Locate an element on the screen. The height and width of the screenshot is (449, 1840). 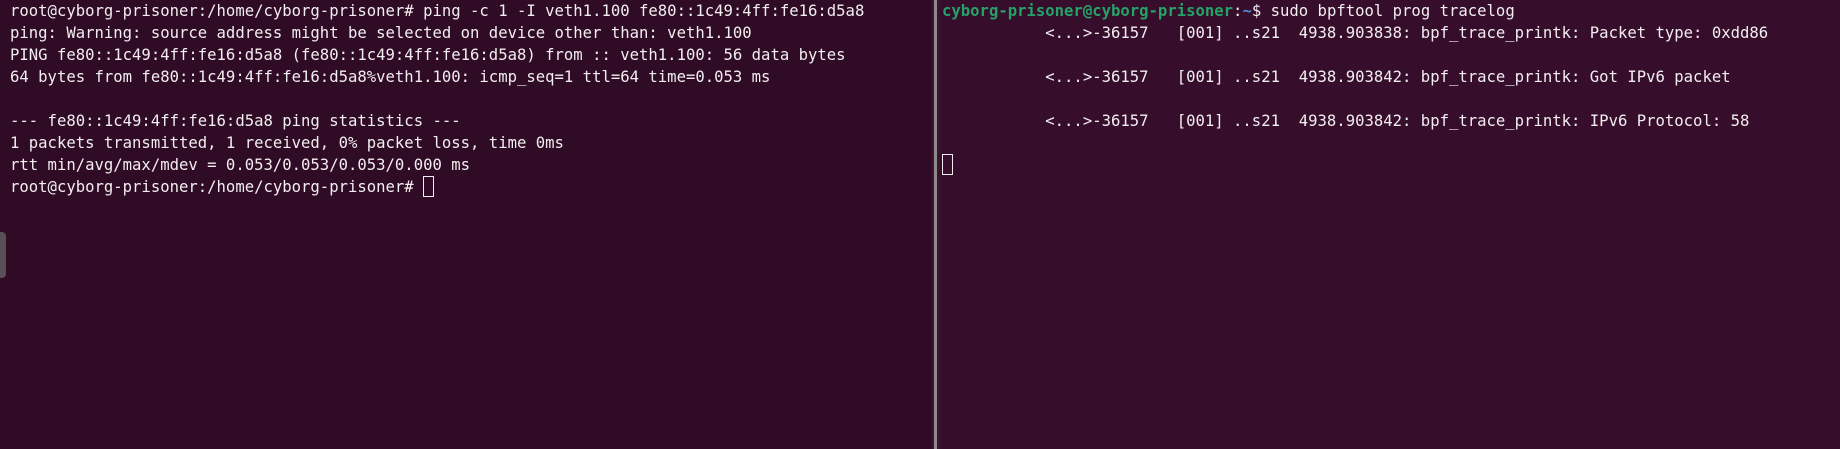
command-text: sudo bpftool prog tracelog is located at coordinates (1392, 11).